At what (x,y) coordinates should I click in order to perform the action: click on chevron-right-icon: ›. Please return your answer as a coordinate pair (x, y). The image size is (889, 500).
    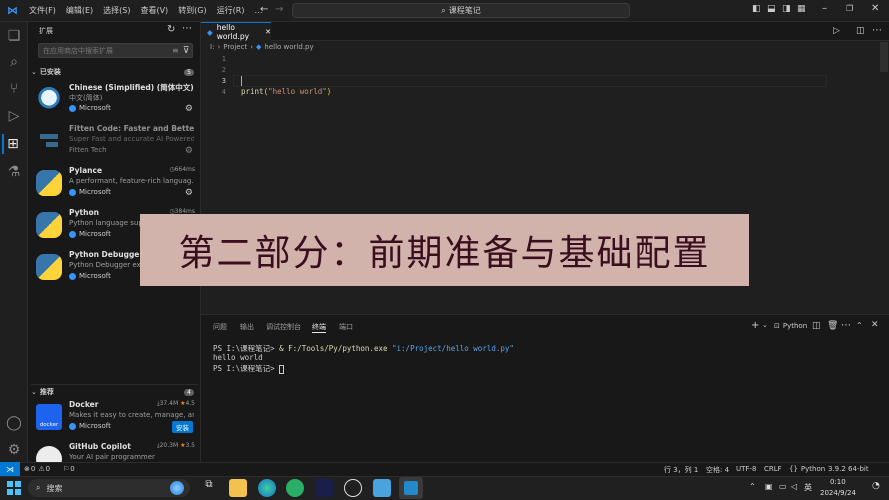
    Looking at the image, I should click on (252, 47).